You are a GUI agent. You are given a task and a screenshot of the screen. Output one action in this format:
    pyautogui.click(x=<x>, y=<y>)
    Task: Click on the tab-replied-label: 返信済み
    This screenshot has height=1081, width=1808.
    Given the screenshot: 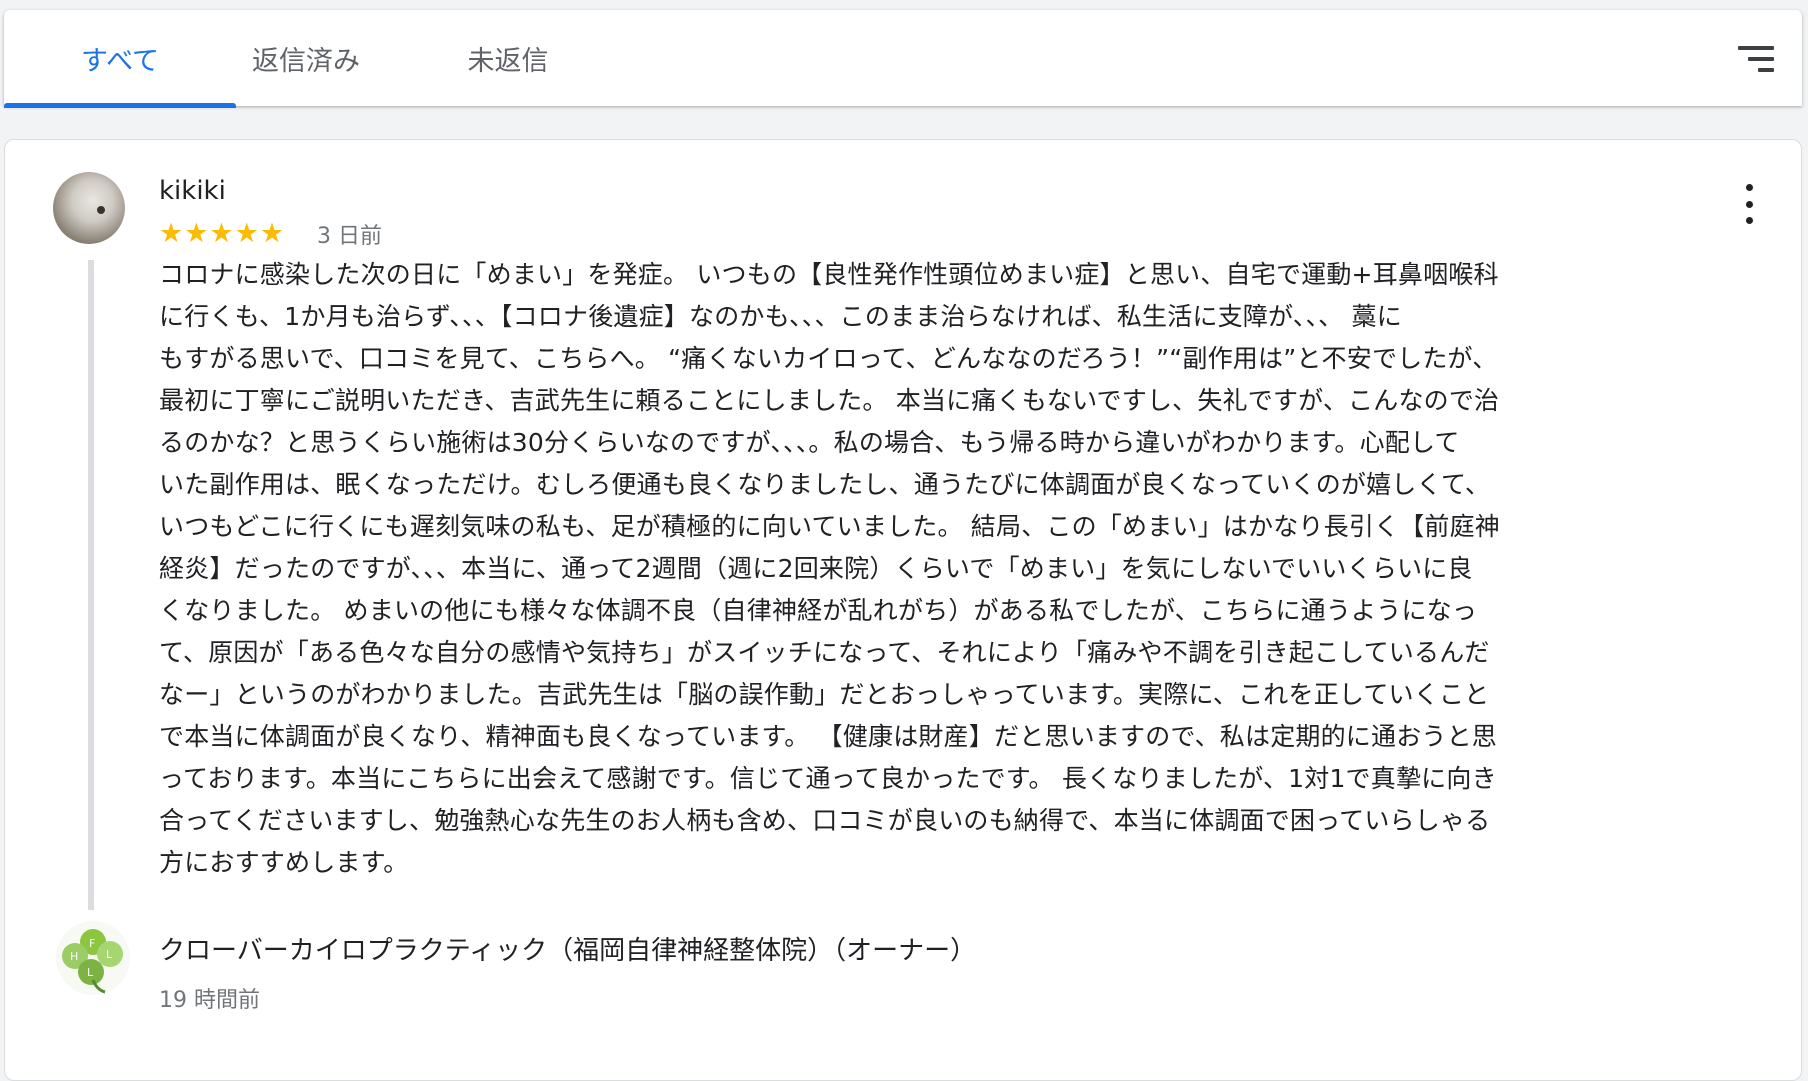 What is the action you would take?
    pyautogui.click(x=306, y=61)
    